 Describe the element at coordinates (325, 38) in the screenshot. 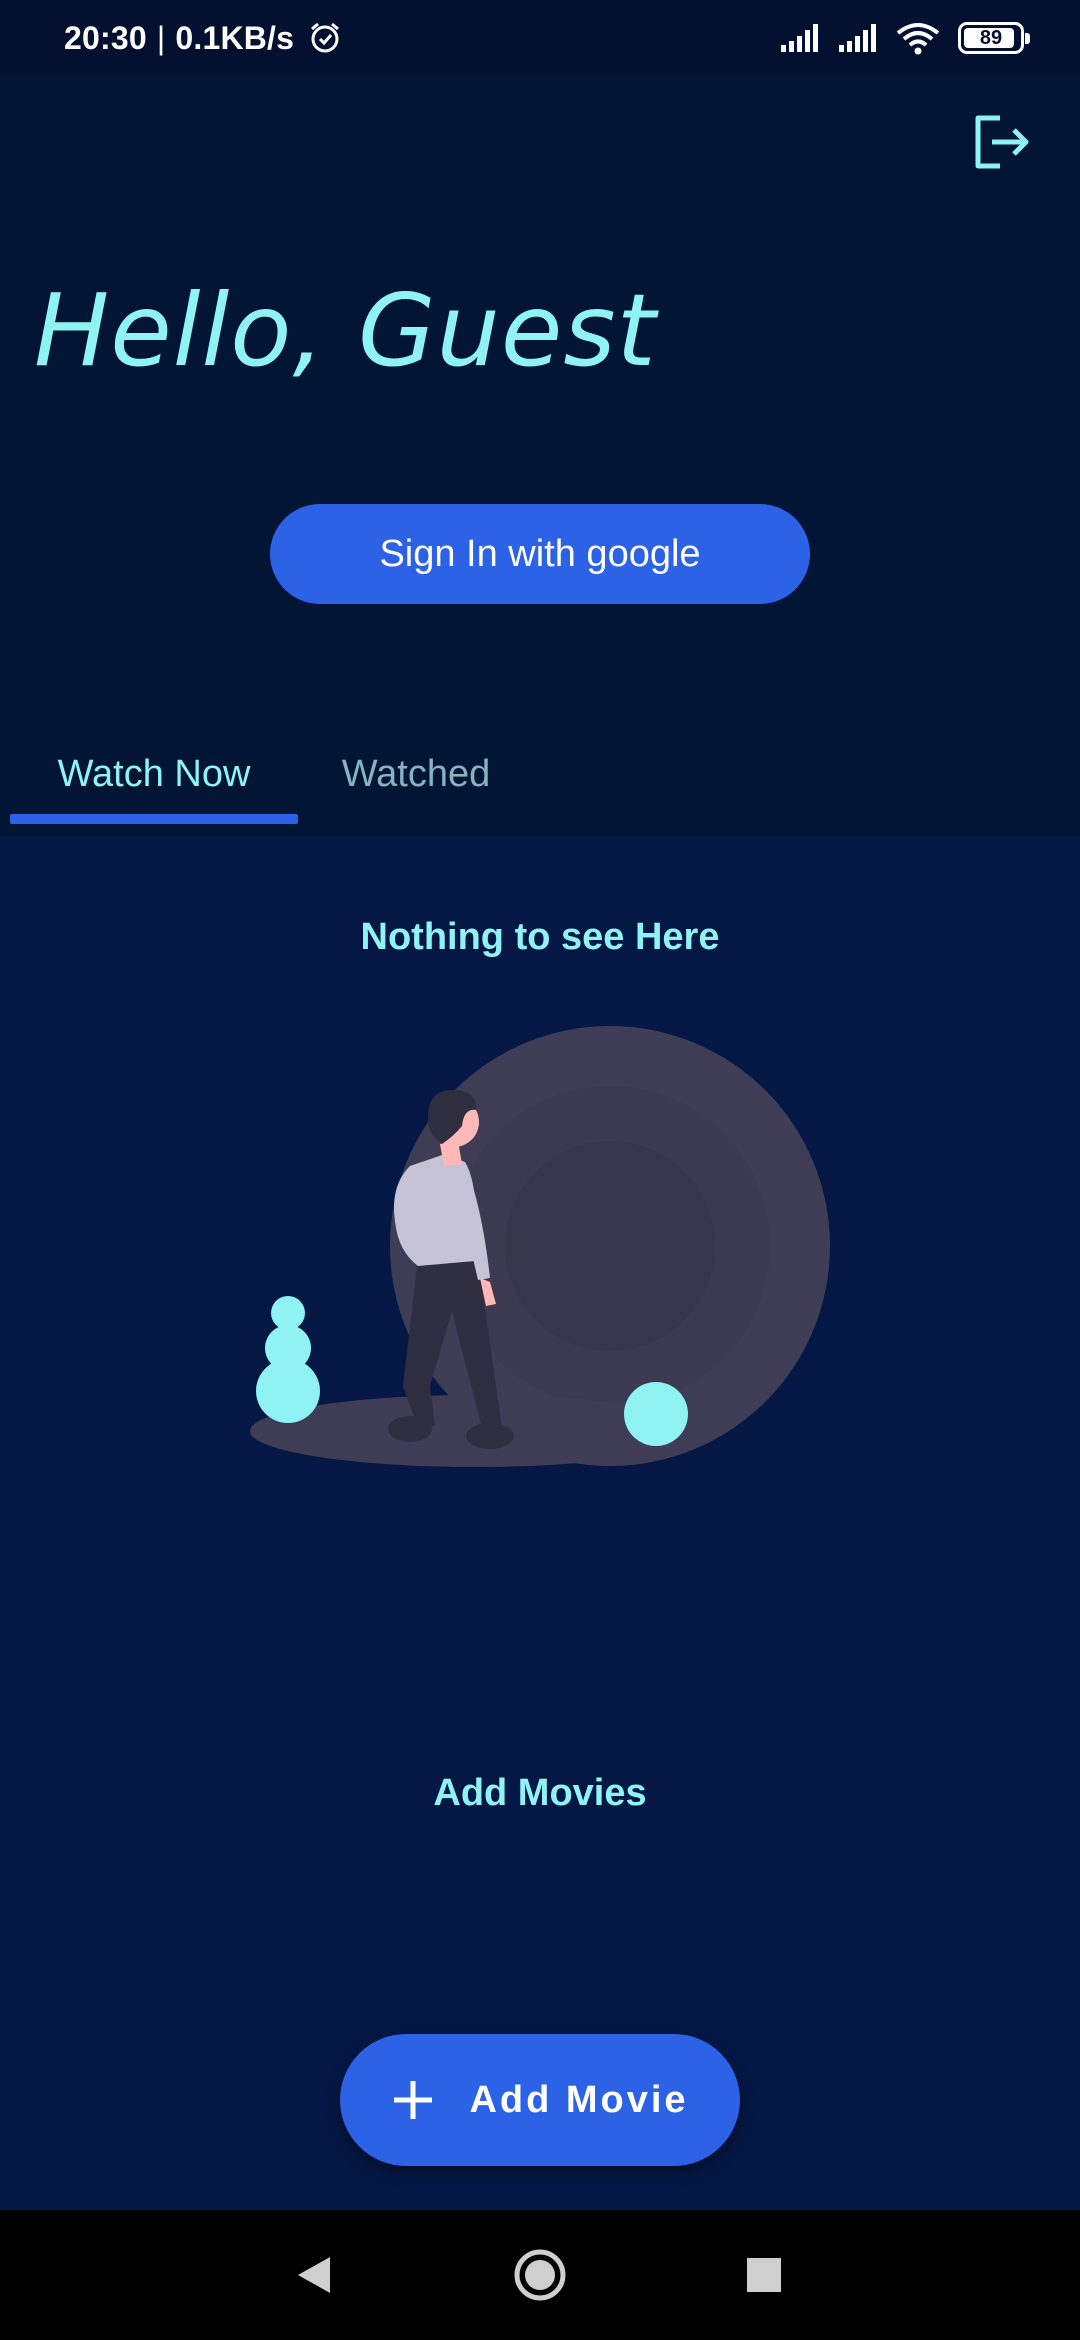

I see `alarm-icon` at that location.